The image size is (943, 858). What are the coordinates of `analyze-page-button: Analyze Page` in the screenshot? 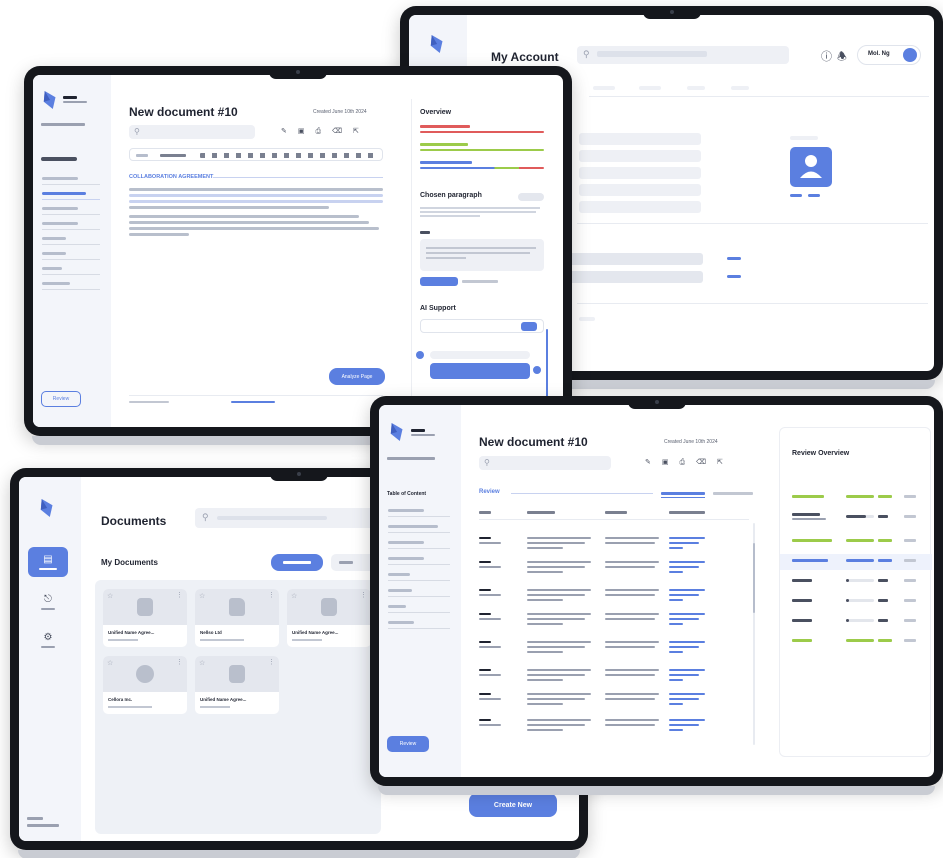 It's located at (357, 376).